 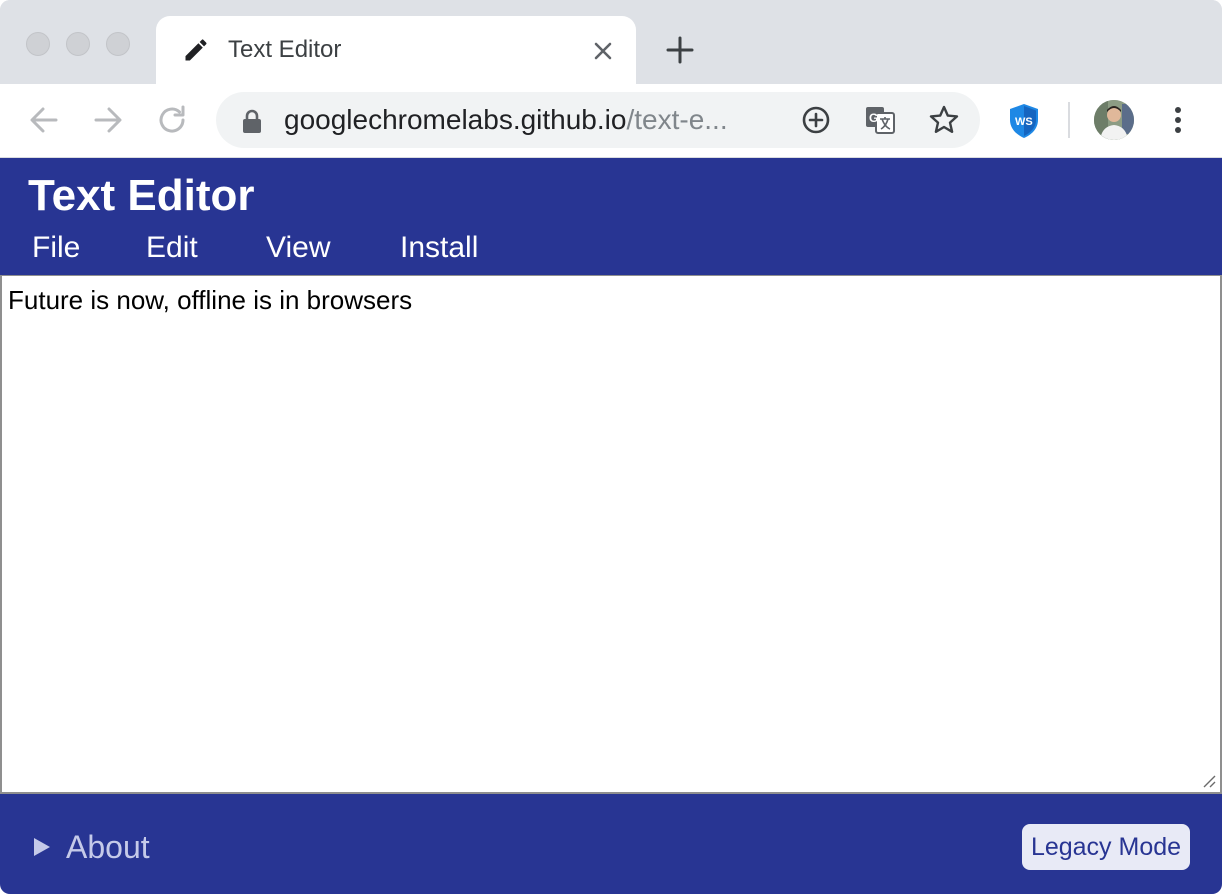 What do you see at coordinates (1069, 120) in the screenshot?
I see `toolbar-separator` at bounding box center [1069, 120].